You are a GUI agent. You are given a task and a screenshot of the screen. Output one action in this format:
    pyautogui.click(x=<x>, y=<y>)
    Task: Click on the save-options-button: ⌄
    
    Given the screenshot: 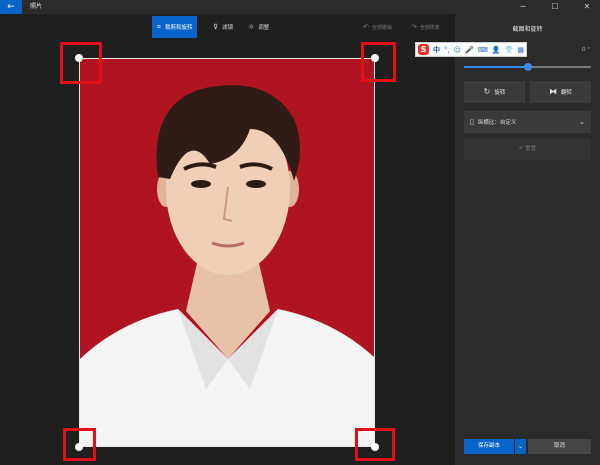 What is the action you would take?
    pyautogui.click(x=520, y=446)
    